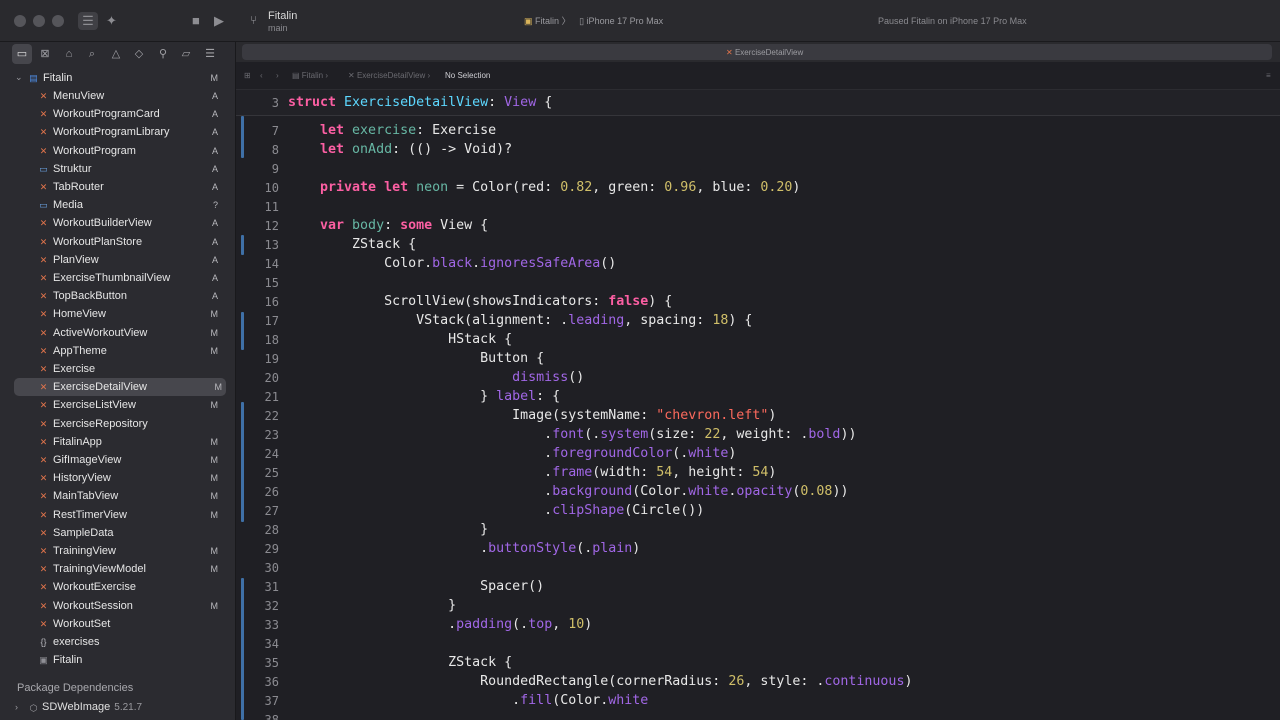 The image size is (1280, 720). Describe the element at coordinates (163, 54) in the screenshot. I see `debug-tab: ⚲` at that location.